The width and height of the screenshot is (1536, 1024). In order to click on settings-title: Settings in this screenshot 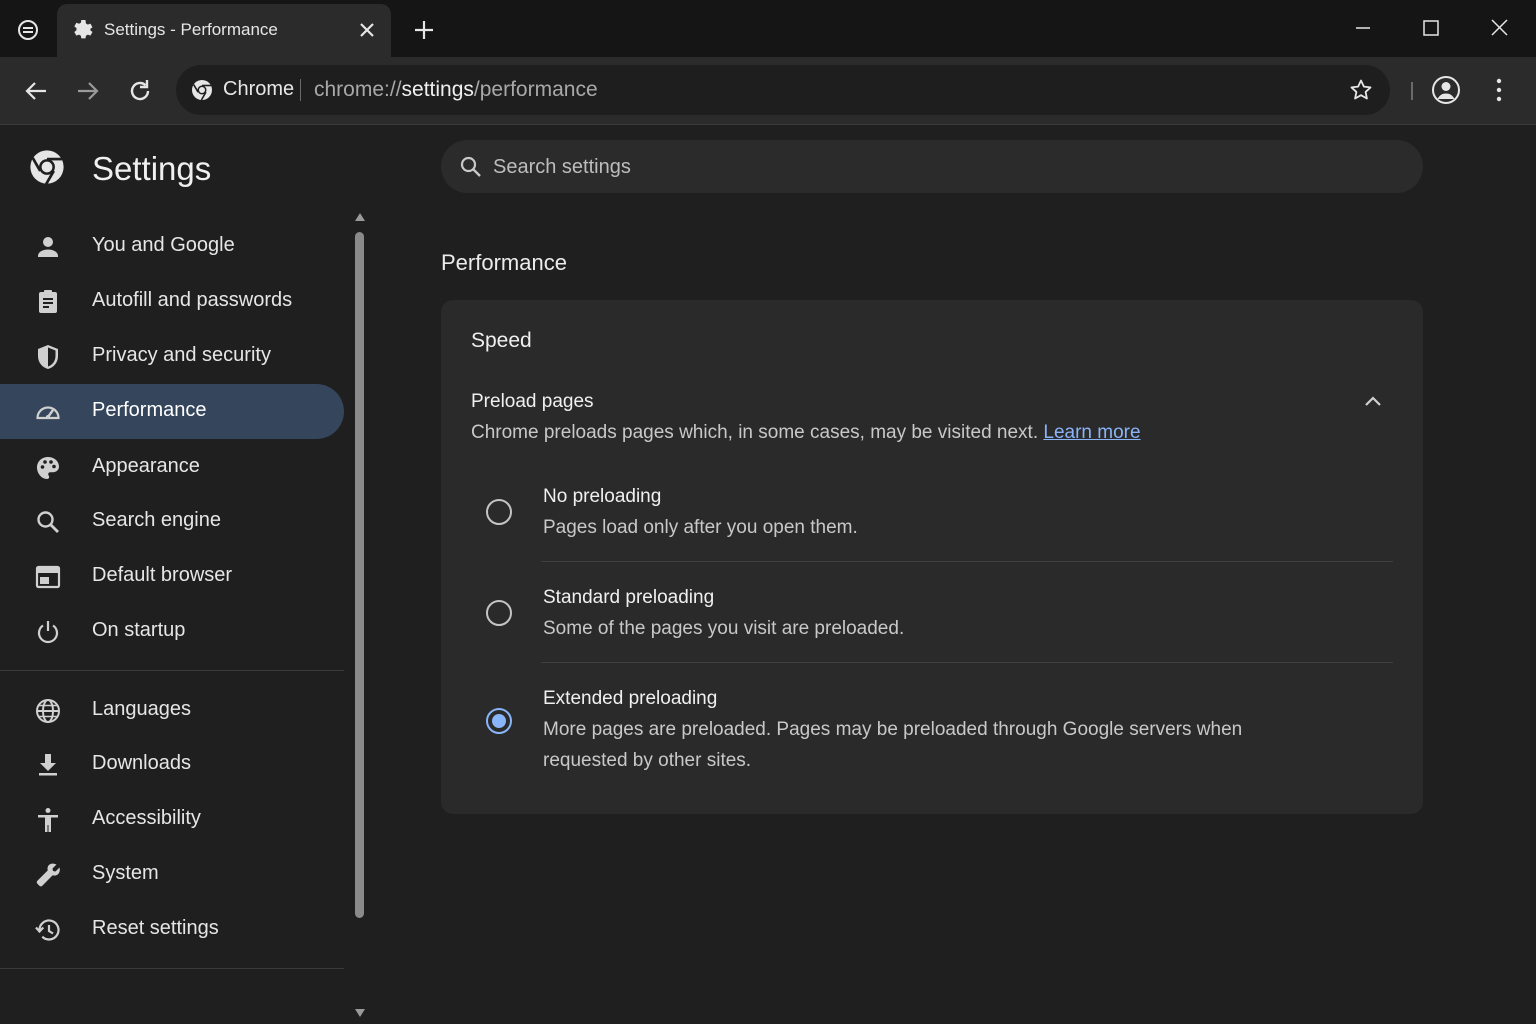, I will do `click(152, 168)`.